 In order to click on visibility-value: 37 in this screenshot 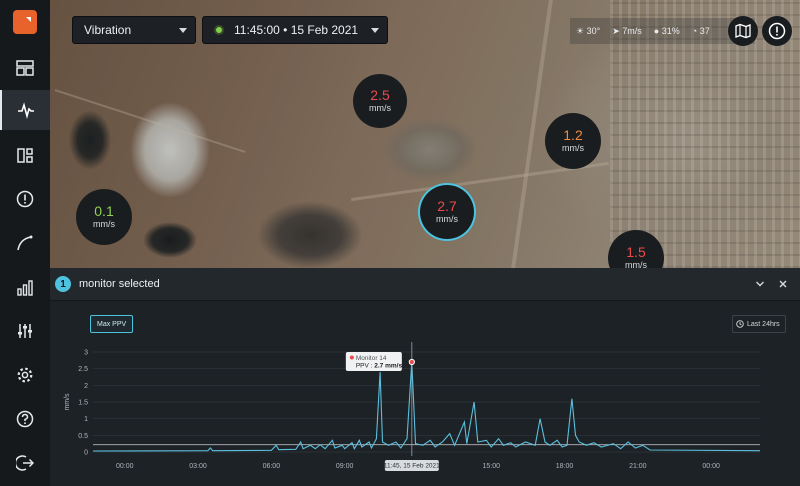, I will do `click(704, 31)`.